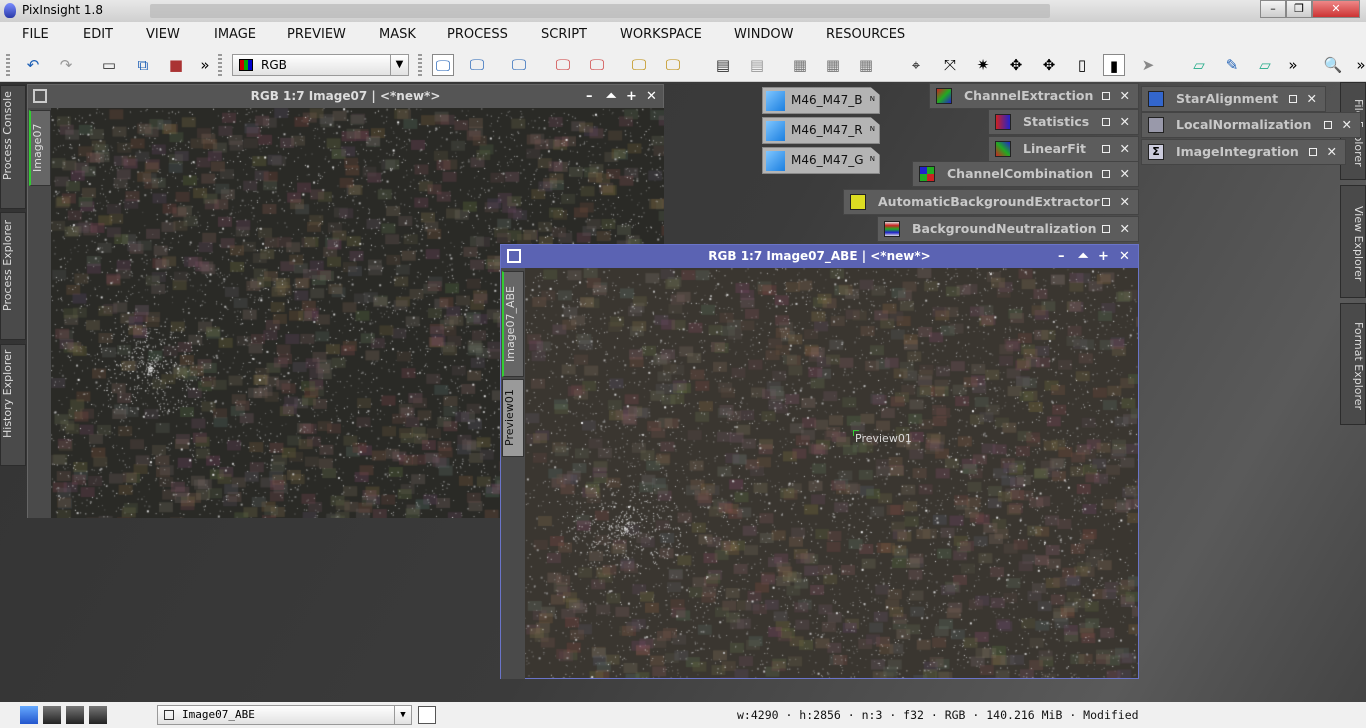  Describe the element at coordinates (661, 34) in the screenshot. I see `menu-workspace: WORKSPACE` at that location.